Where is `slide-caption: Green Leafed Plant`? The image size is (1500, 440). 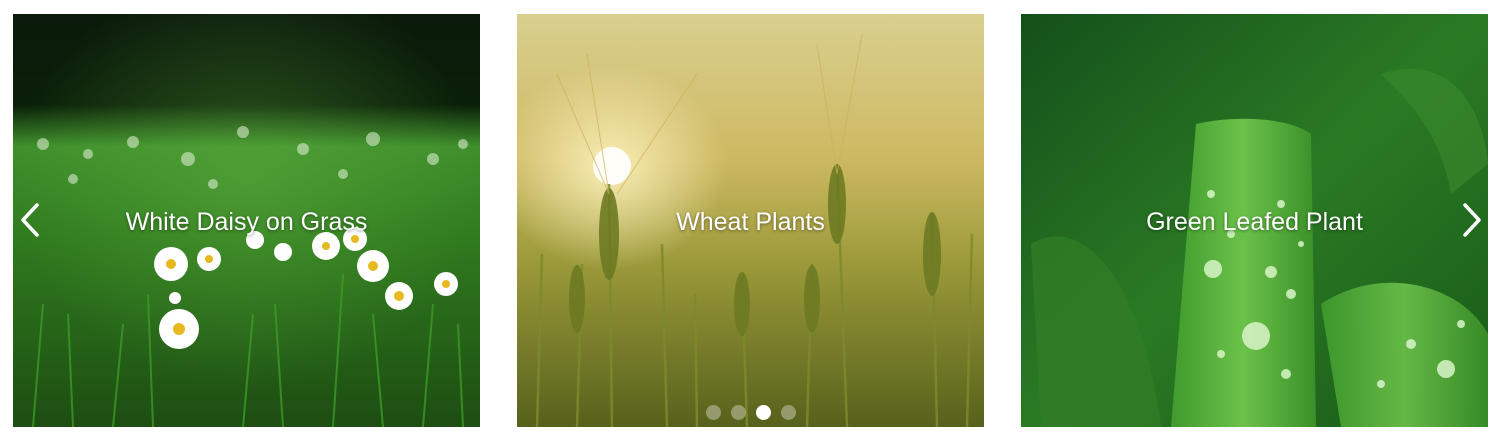 slide-caption: Green Leafed Plant is located at coordinates (1254, 222).